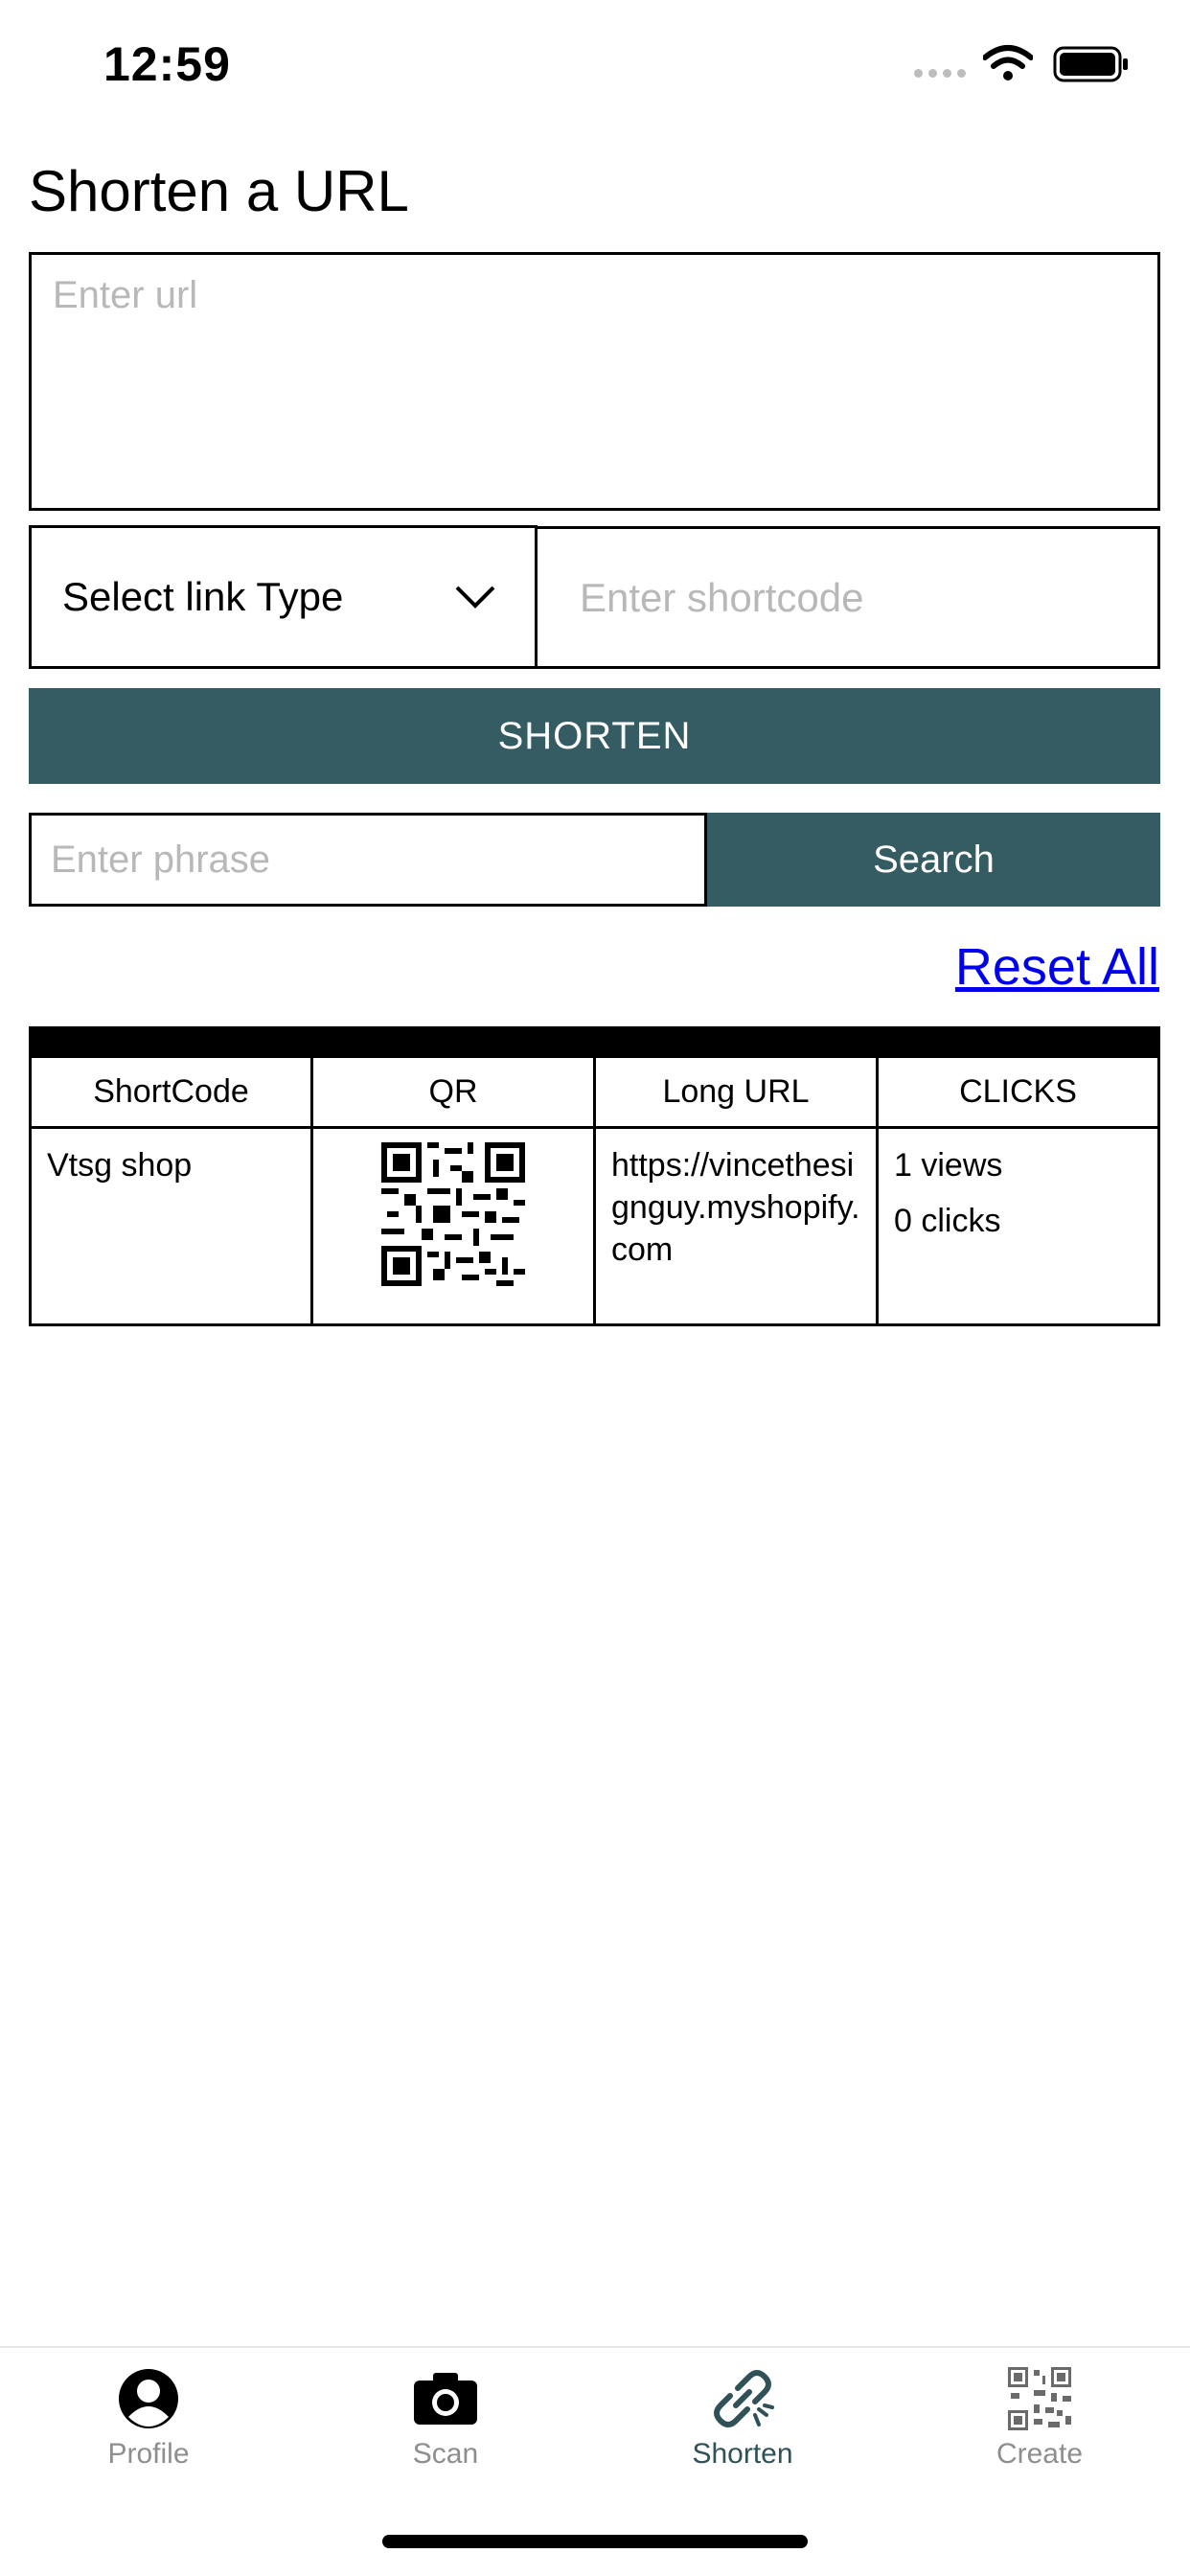 The image size is (1190, 2576). Describe the element at coordinates (948, 1221) in the screenshot. I see `clicks-count: 0 clicks` at that location.